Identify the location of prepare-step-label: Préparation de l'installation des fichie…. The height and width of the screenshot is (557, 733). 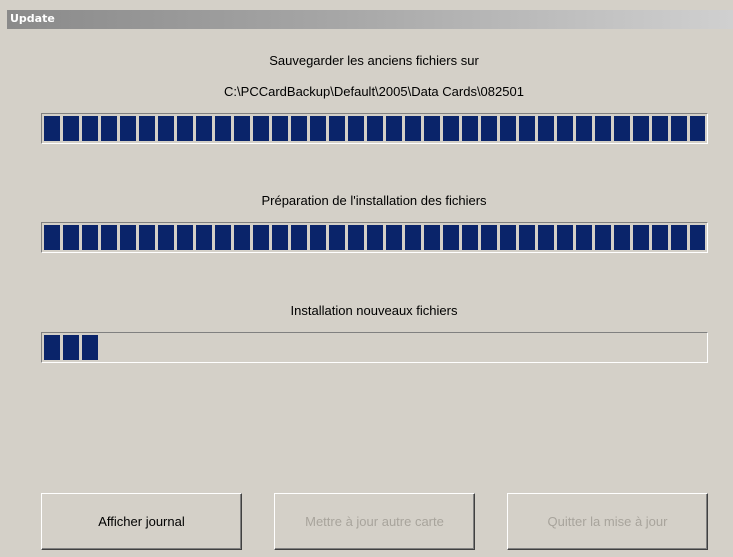
(374, 200).